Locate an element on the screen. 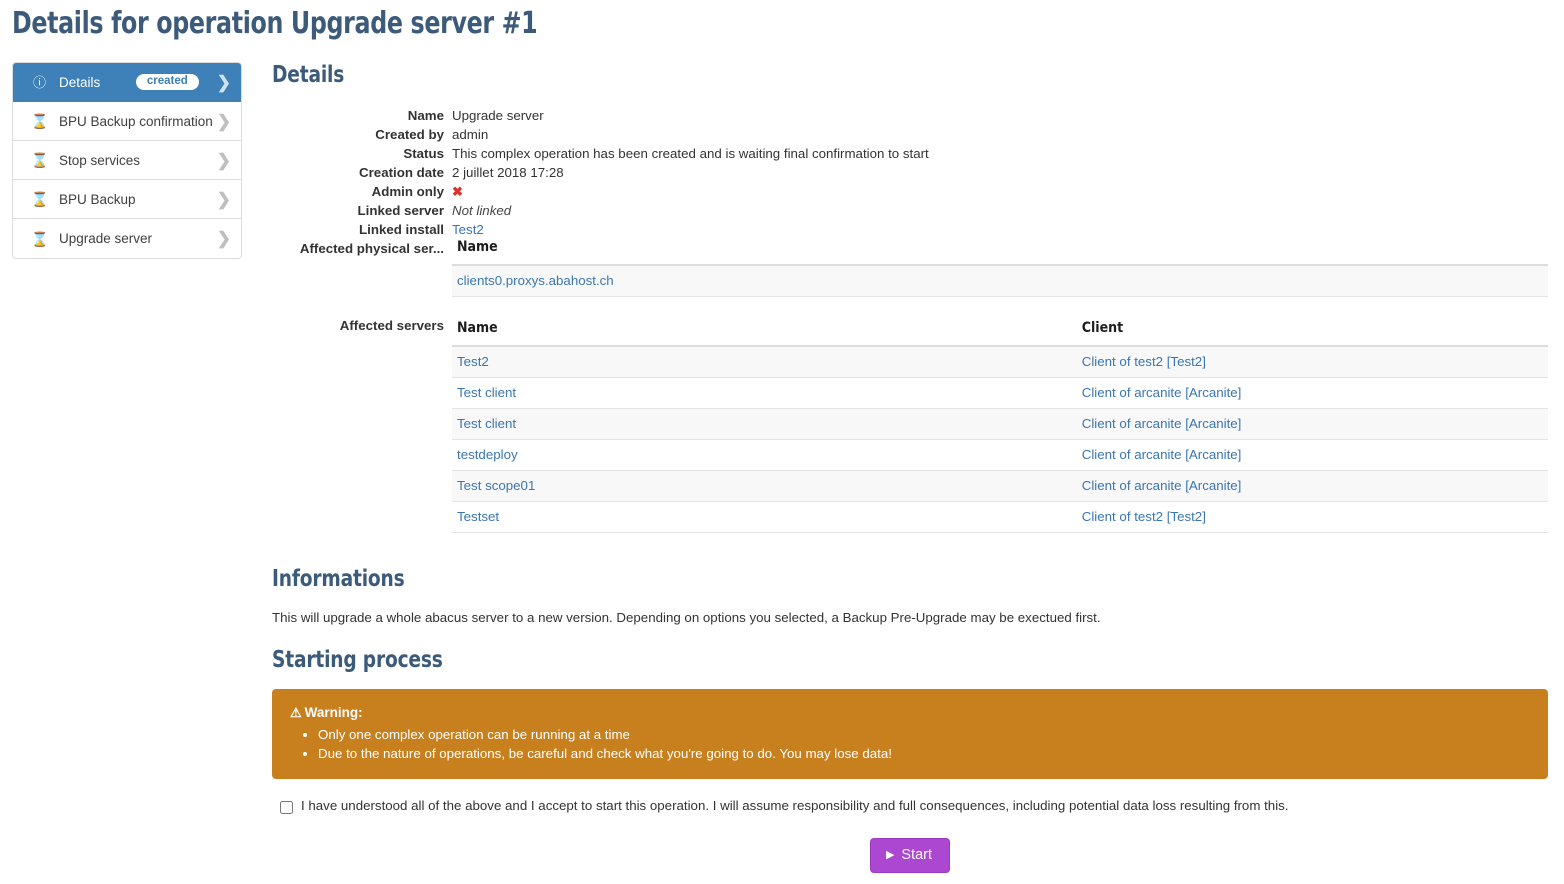 The image size is (1564, 884). table-row: testdeploy Client of arcanite [Arcanite] is located at coordinates (1000, 455).